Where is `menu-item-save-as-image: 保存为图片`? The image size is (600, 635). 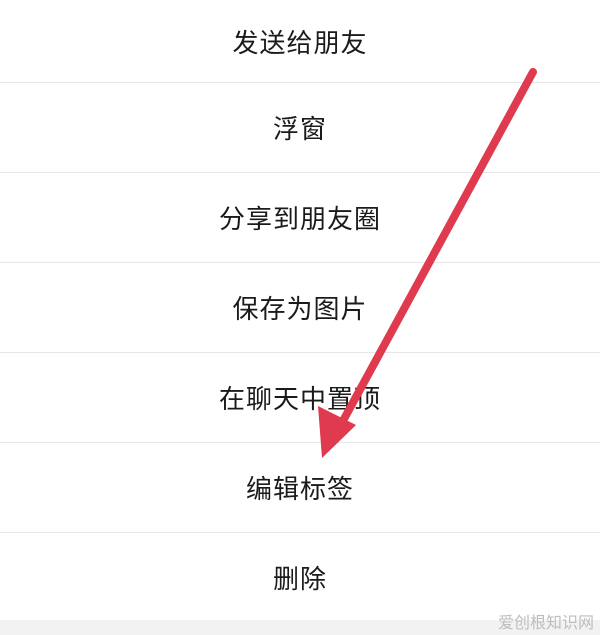 menu-item-save-as-image: 保存为图片 is located at coordinates (300, 308).